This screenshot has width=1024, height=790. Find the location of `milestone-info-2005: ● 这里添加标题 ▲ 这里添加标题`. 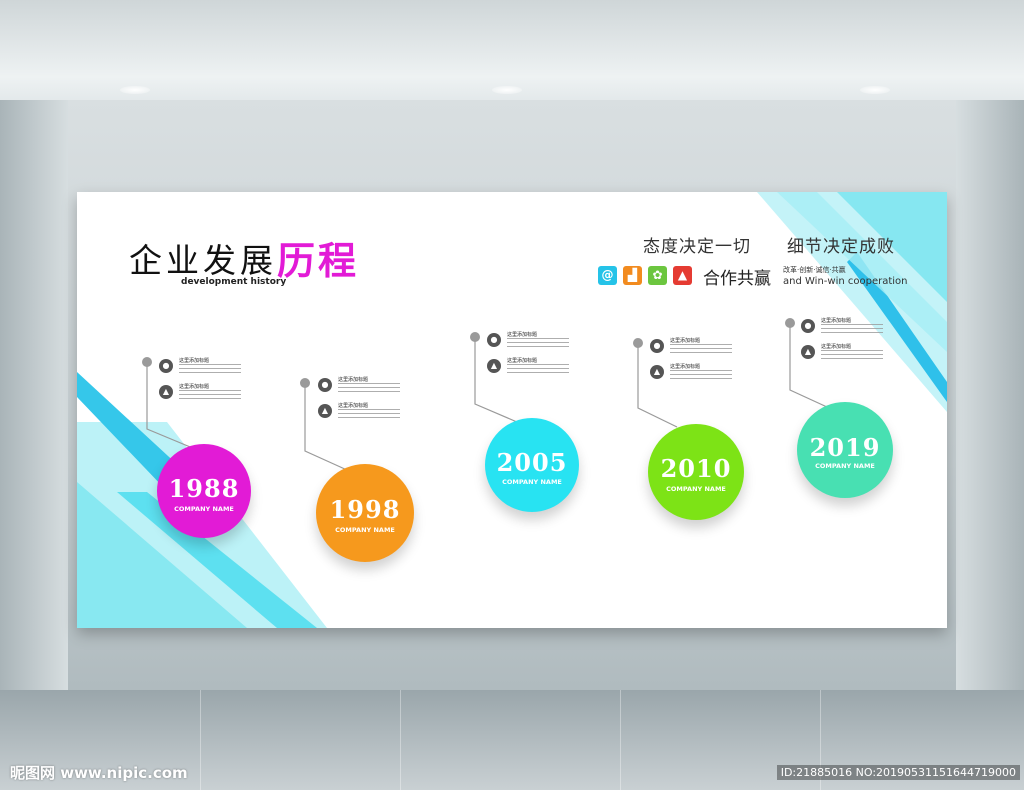

milestone-info-2005: ● 这里添加标题 ▲ 这里添加标题 is located at coordinates (528, 357).